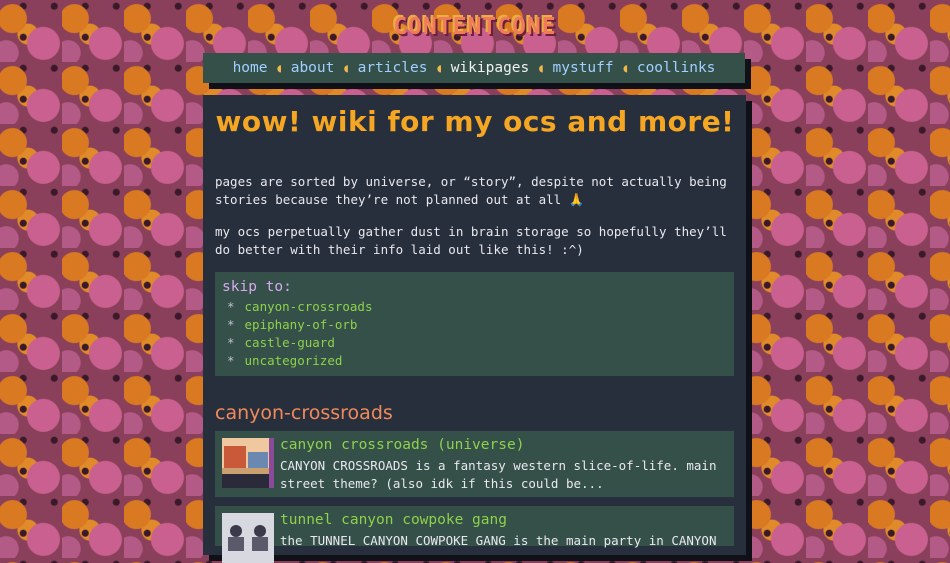  Describe the element at coordinates (250, 68) in the screenshot. I see `nav-home: home` at that location.